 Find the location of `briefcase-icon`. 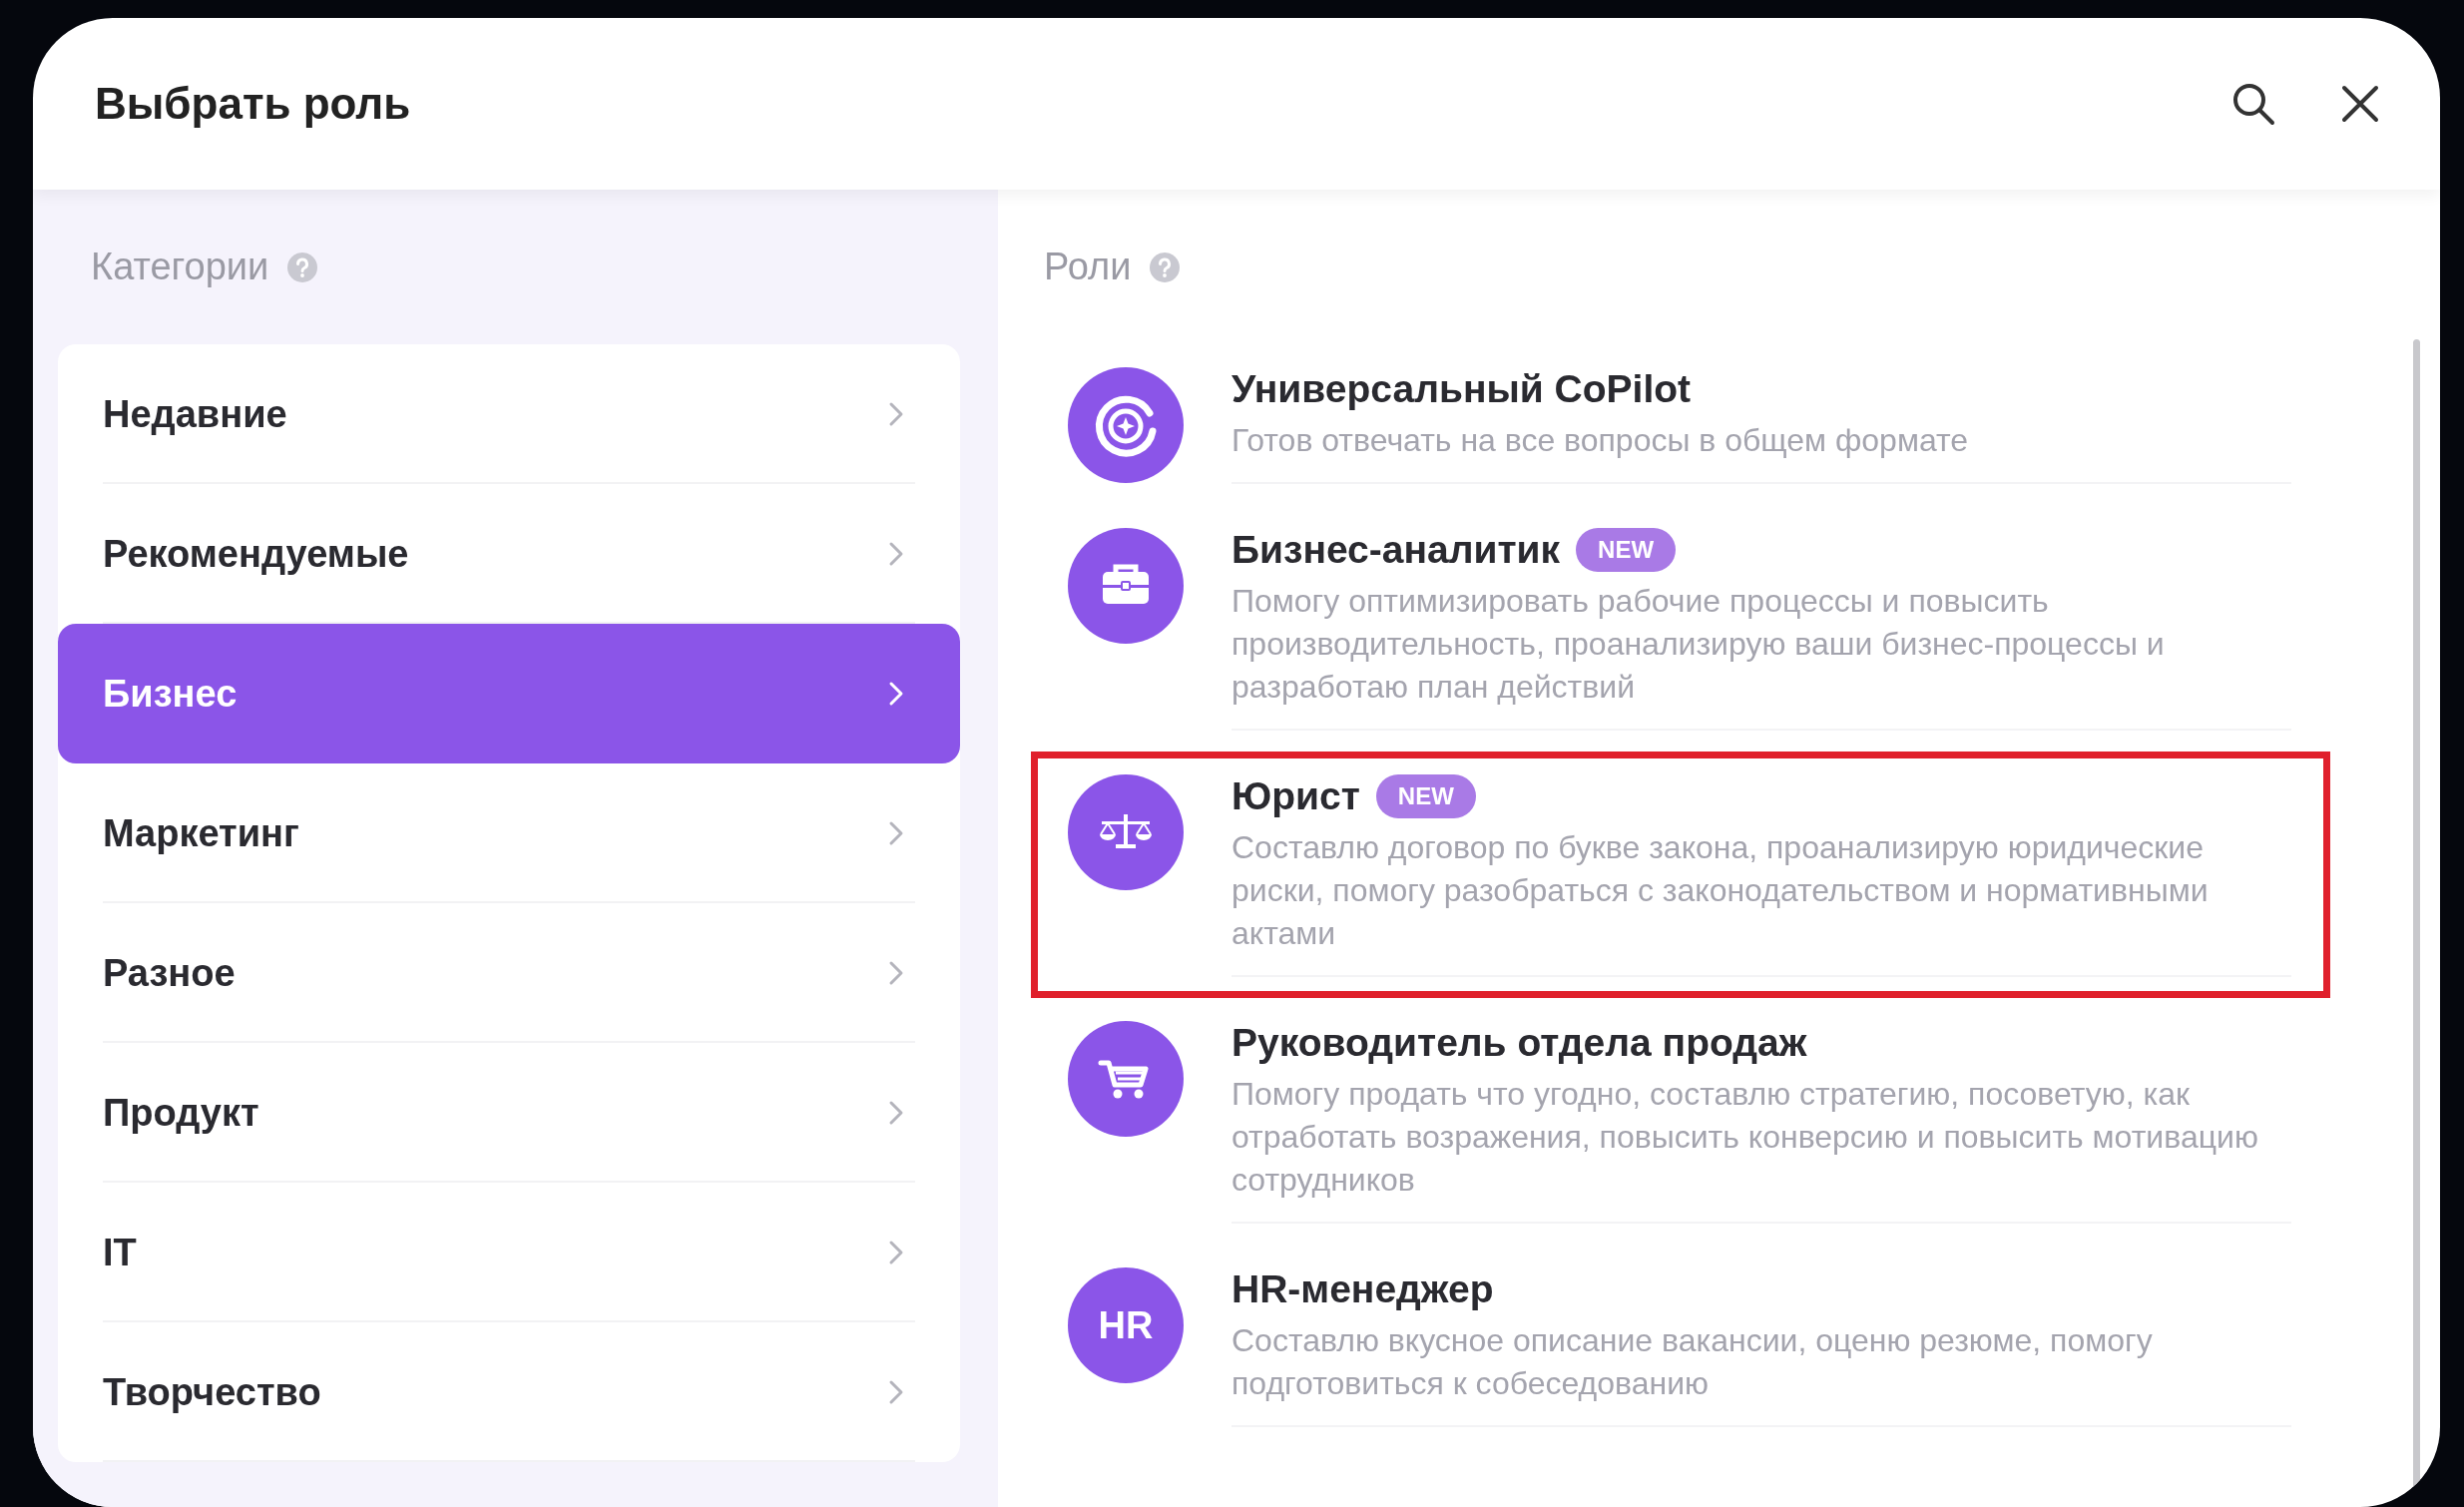

briefcase-icon is located at coordinates (1126, 586).